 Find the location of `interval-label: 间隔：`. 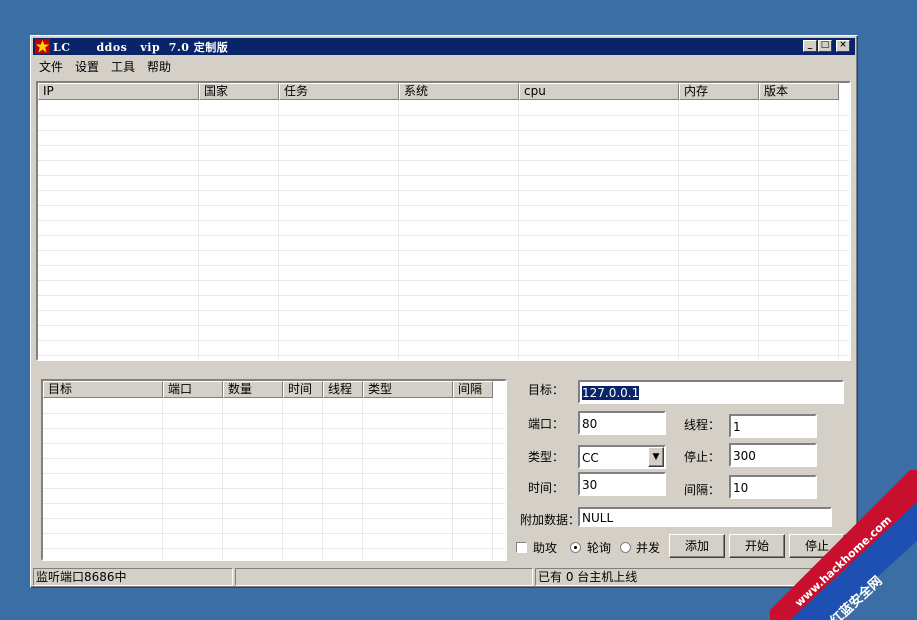

interval-label: 间隔： is located at coordinates (702, 490).